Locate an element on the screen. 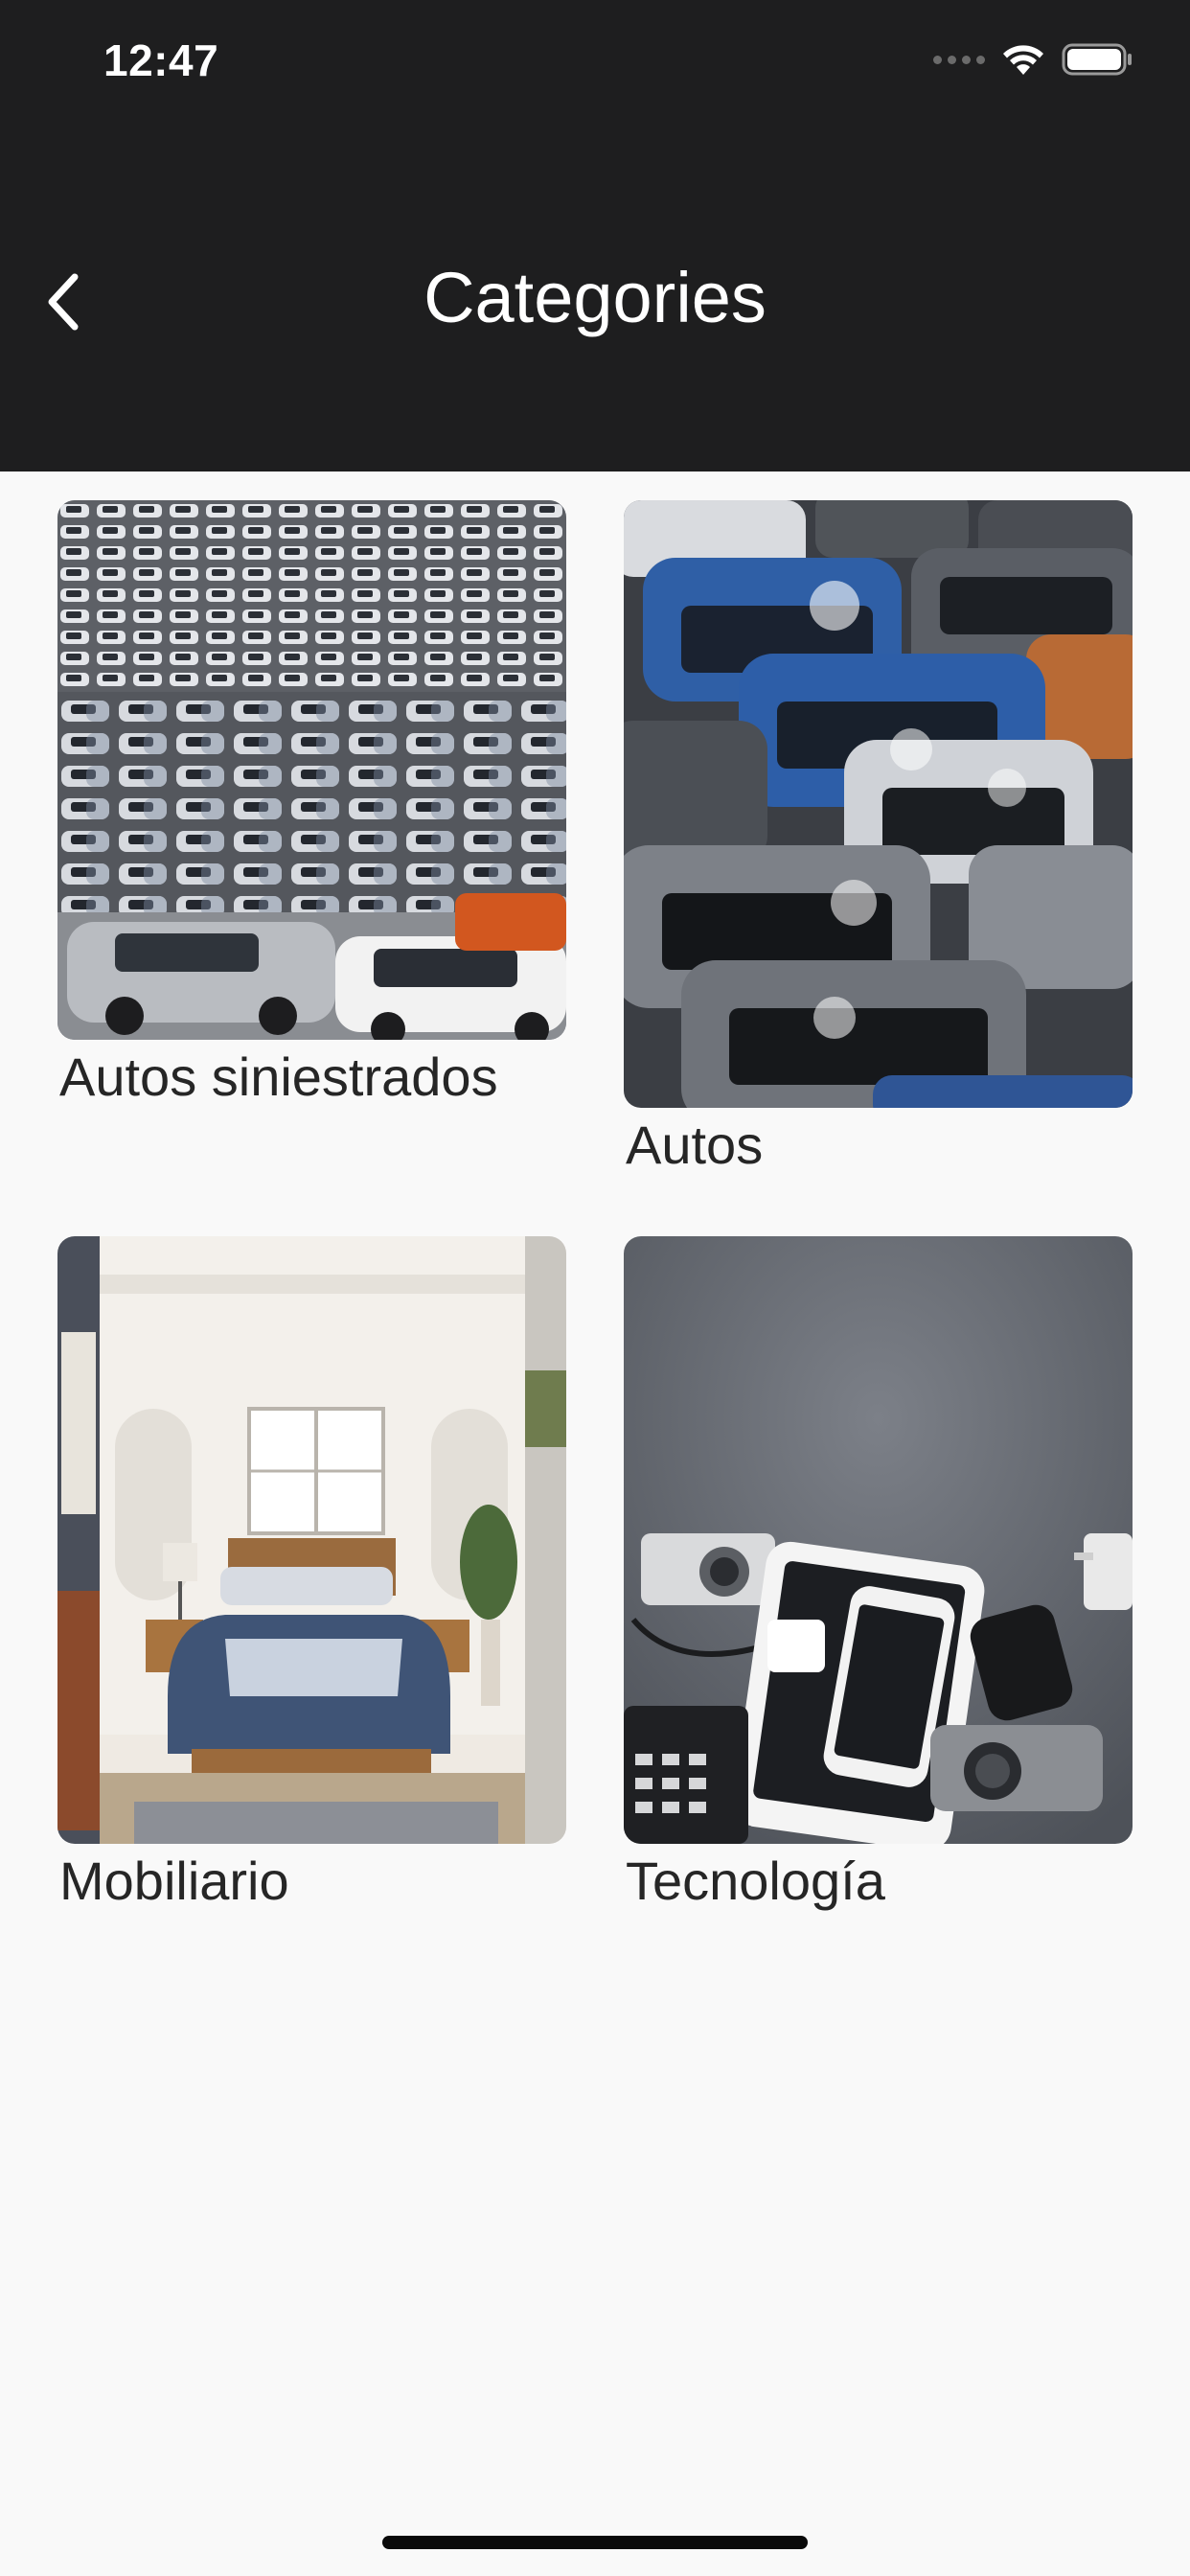  category-card-mobiliario: Mobiliario is located at coordinates (311, 1573).